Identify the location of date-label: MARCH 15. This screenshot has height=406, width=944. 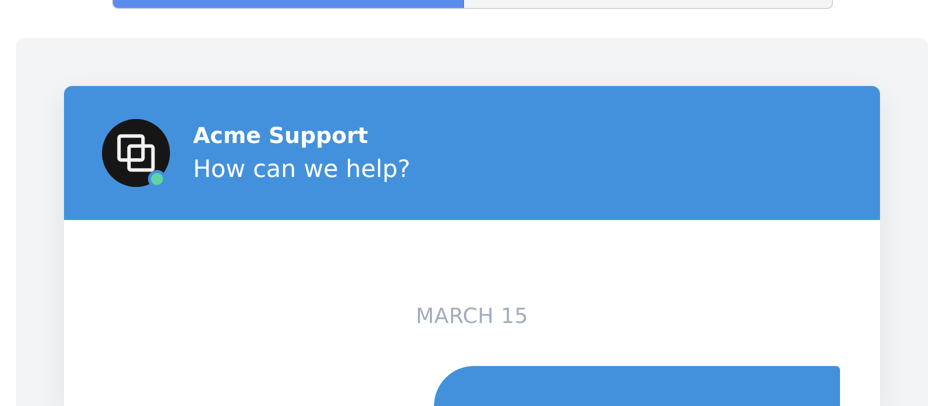
(472, 316).